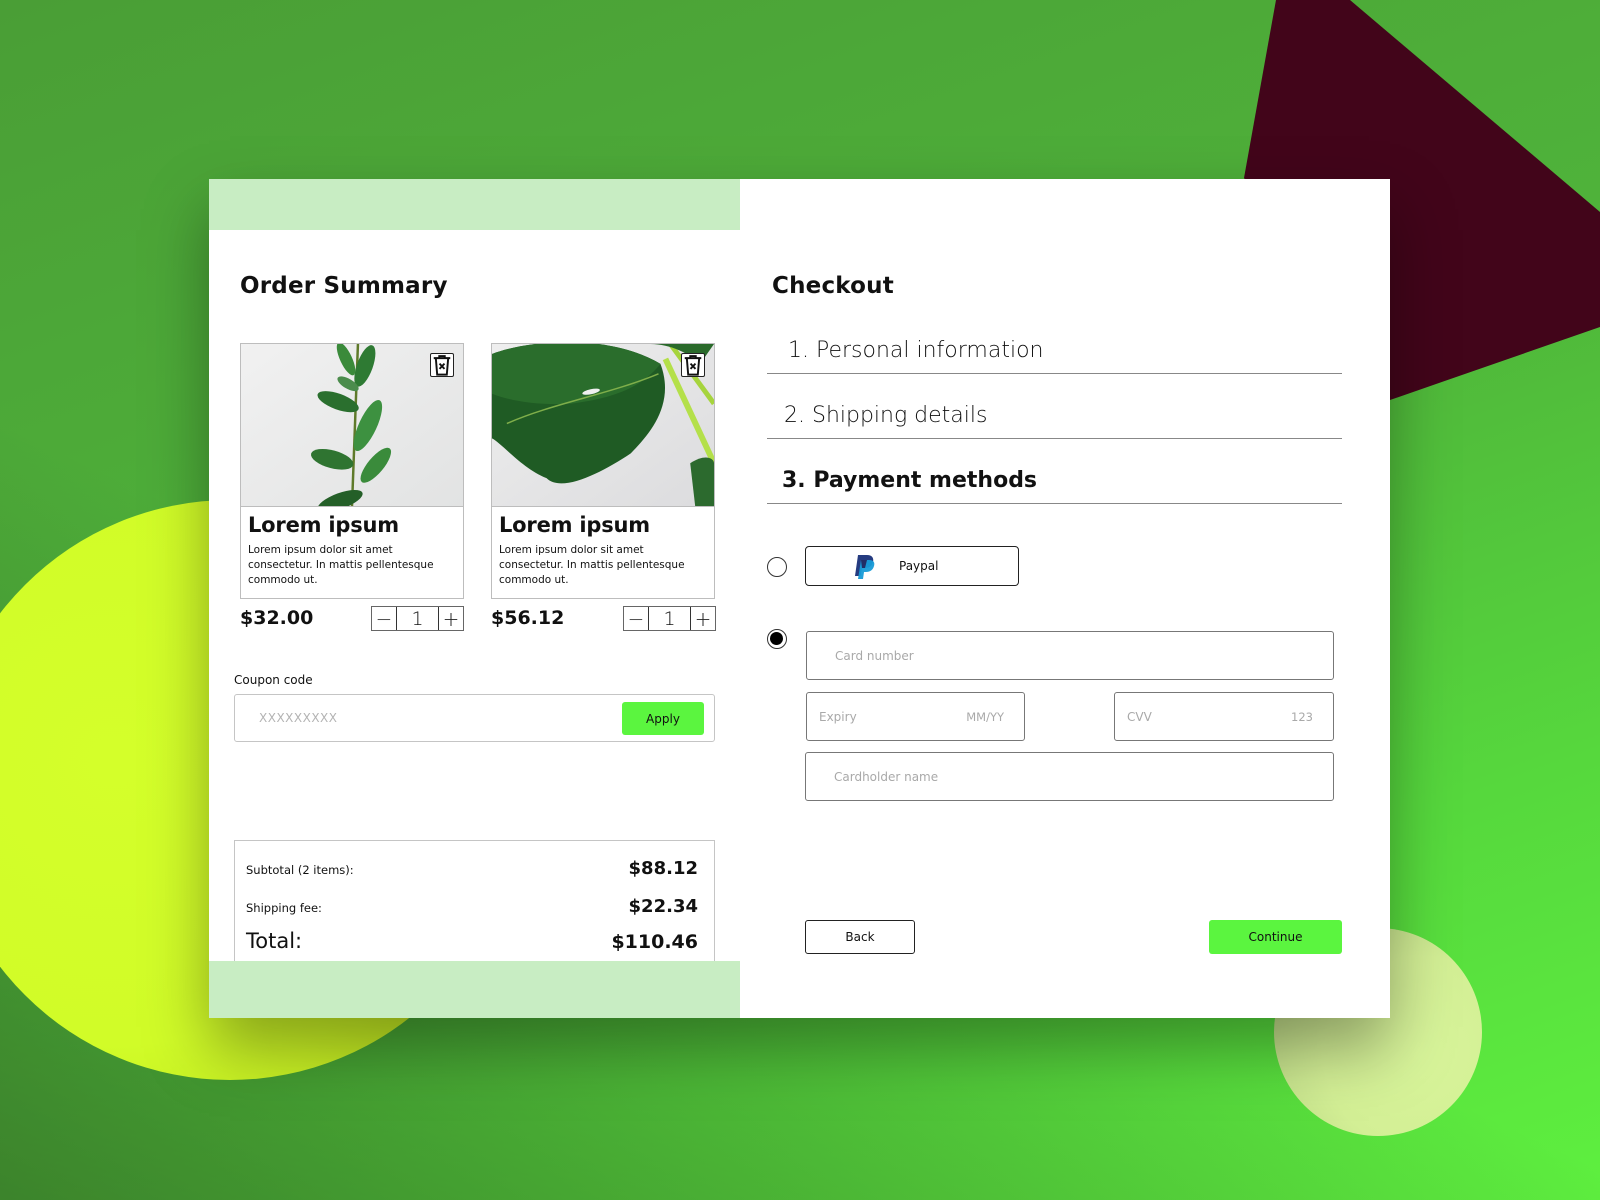 This screenshot has width=1600, height=1200. Describe the element at coordinates (472, 941) in the screenshot. I see `total-row: Total: $110.46` at that location.